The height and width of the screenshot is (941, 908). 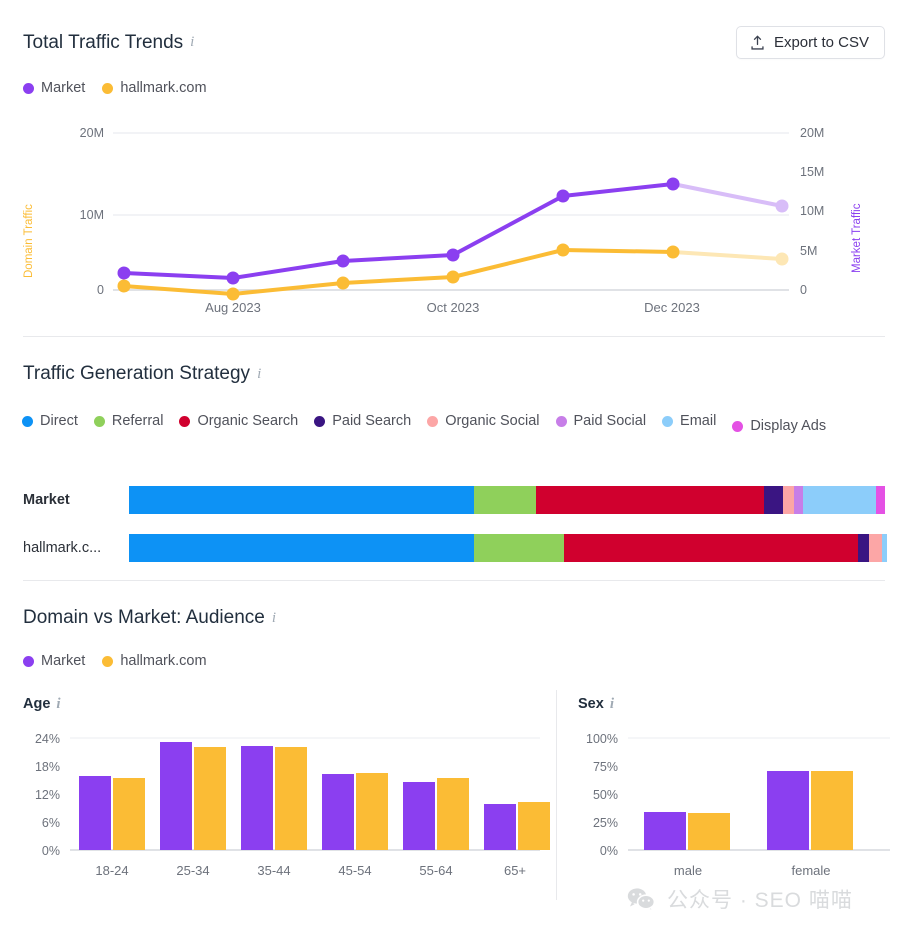 I want to click on x-axis-ticks: Aug 2023 Oct 2023 Dec 2023, so click(x=452, y=307).